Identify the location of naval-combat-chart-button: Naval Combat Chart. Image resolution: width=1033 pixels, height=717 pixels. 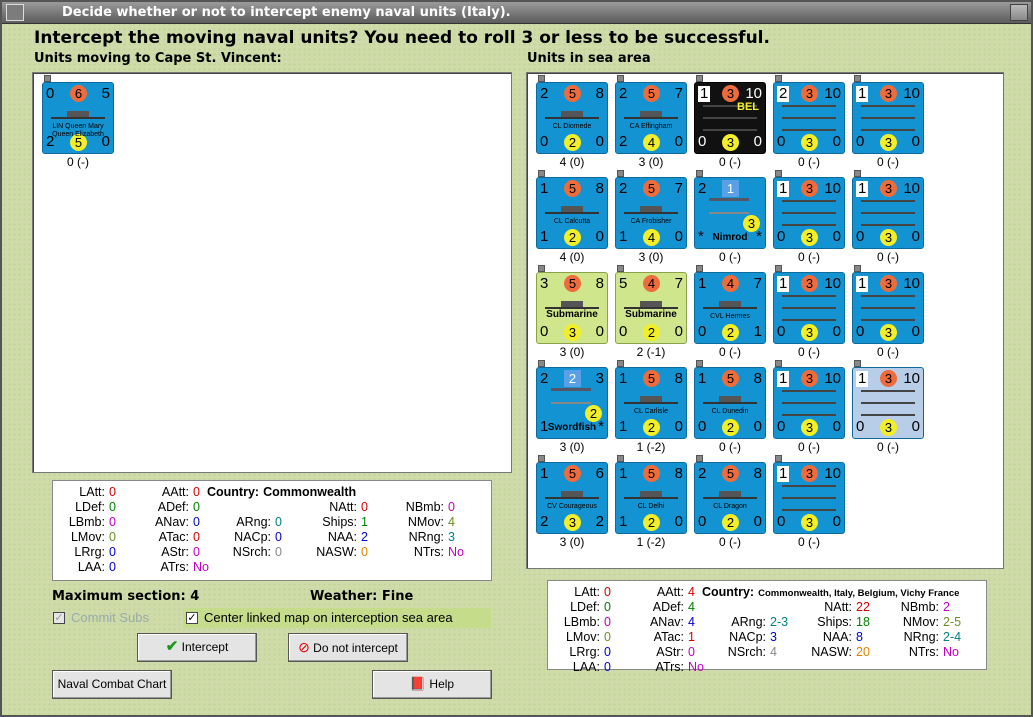
(112, 684).